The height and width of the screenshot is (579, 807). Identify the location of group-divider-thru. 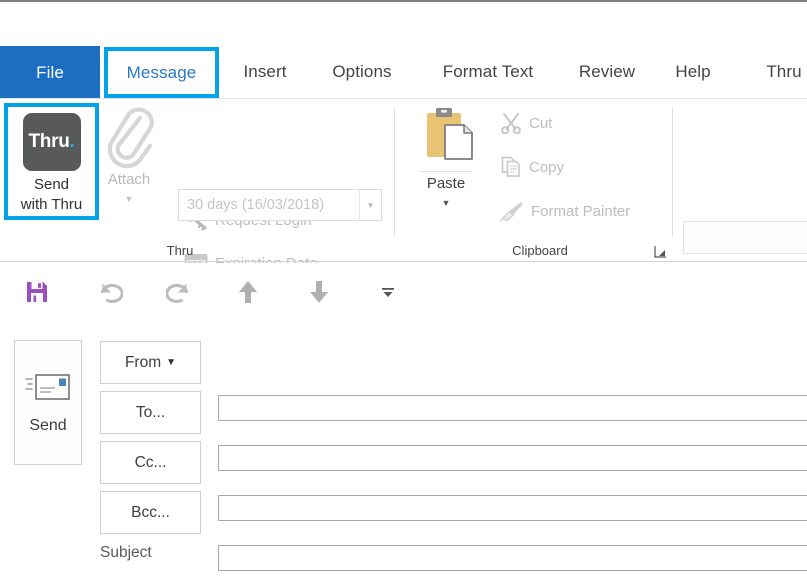
(394, 172).